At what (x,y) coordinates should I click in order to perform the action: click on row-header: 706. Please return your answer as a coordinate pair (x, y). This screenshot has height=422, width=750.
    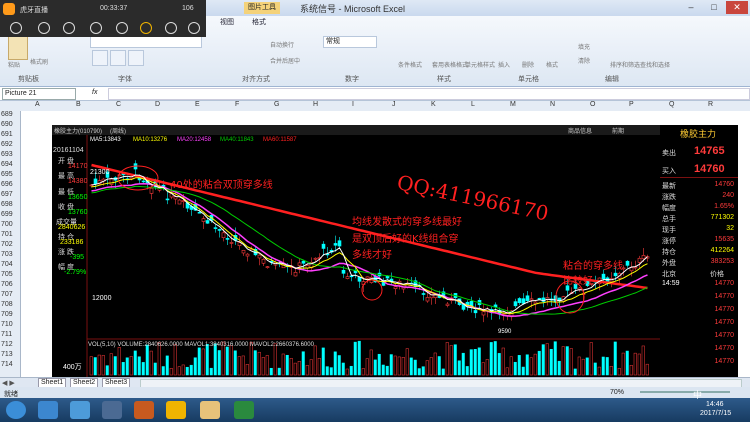
    Looking at the image, I should click on (7, 284).